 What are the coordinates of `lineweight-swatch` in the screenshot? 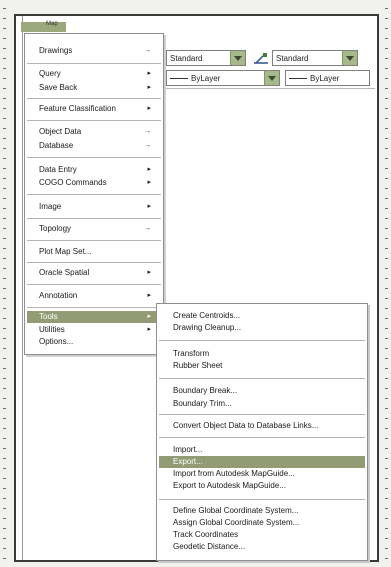 It's located at (298, 79).